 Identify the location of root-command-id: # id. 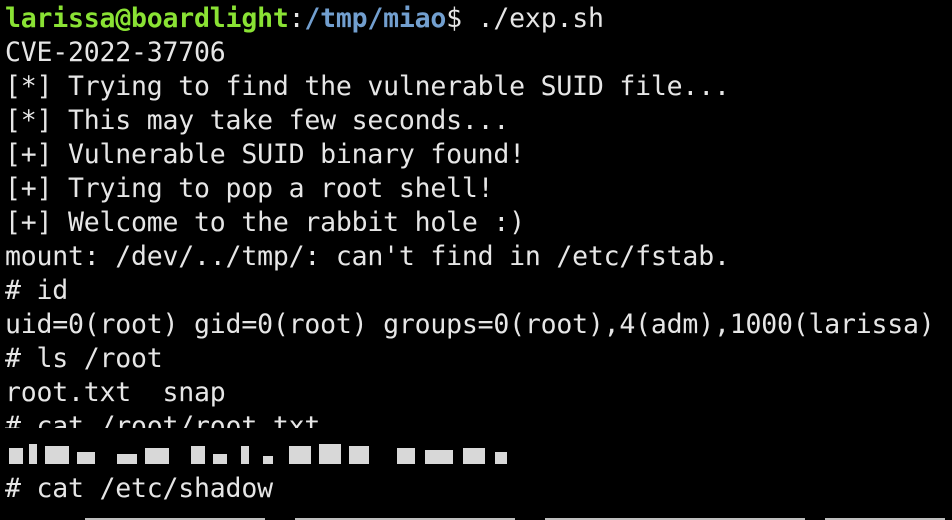
(37, 290).